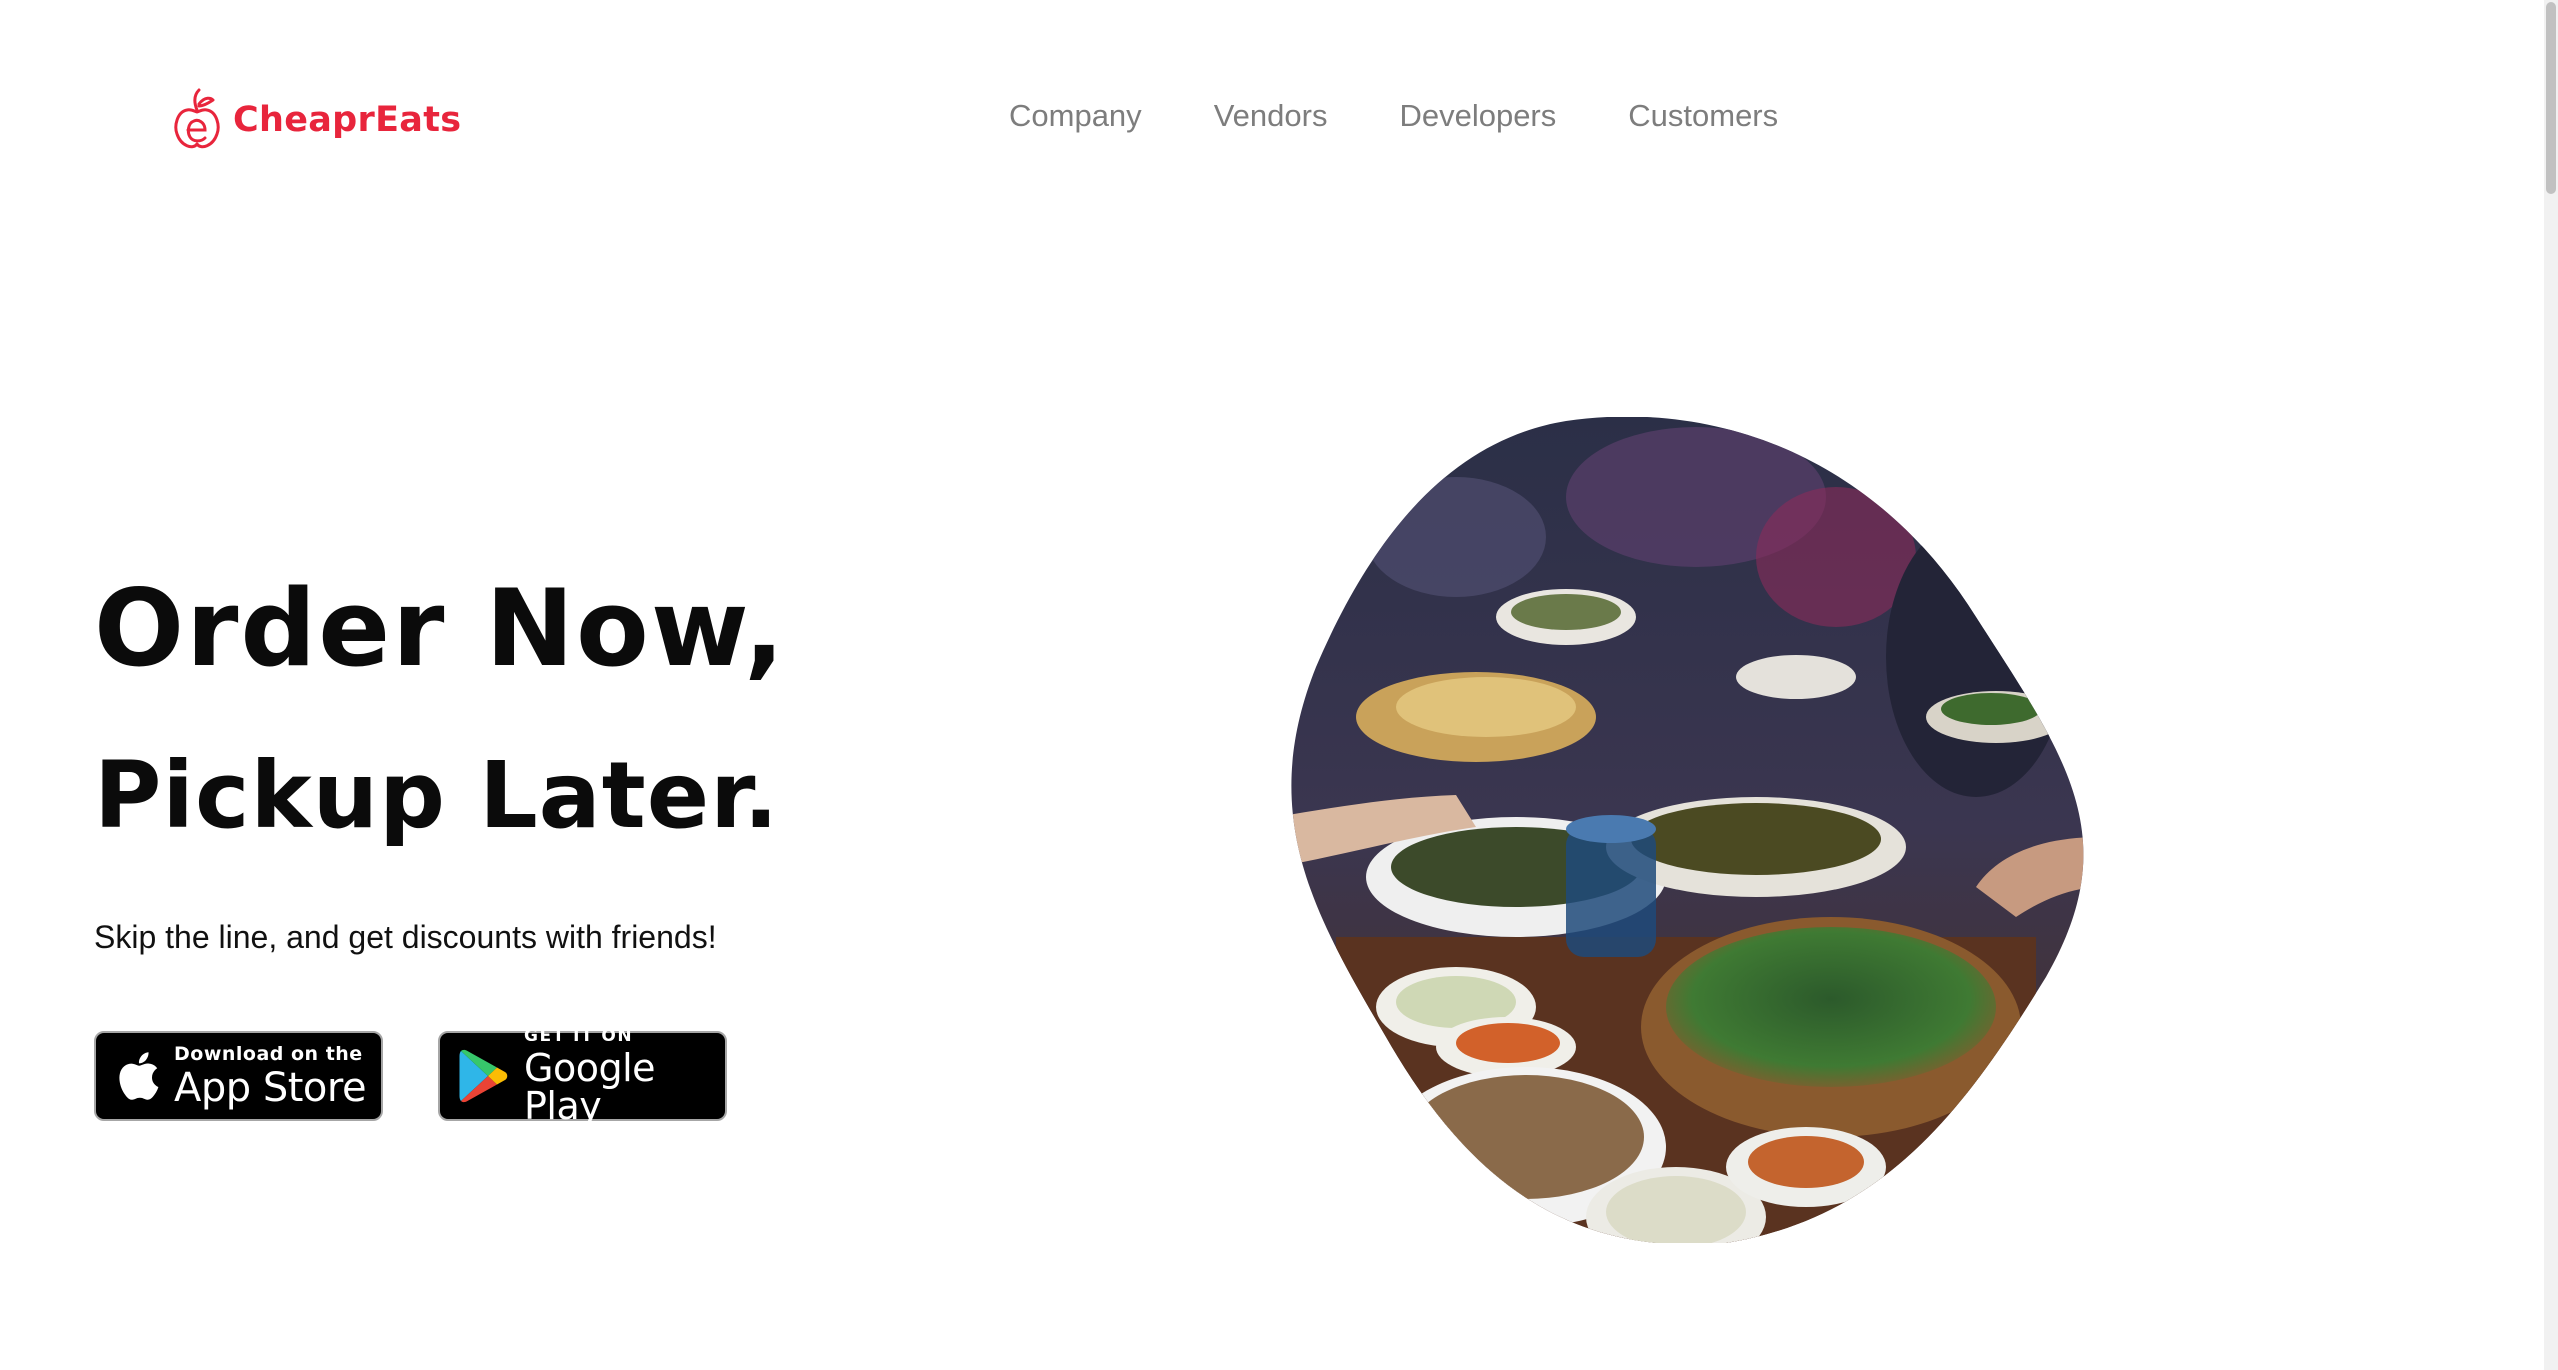 The image size is (2558, 1370). What do you see at coordinates (137, 1076) in the screenshot?
I see `apple-icon` at bounding box center [137, 1076].